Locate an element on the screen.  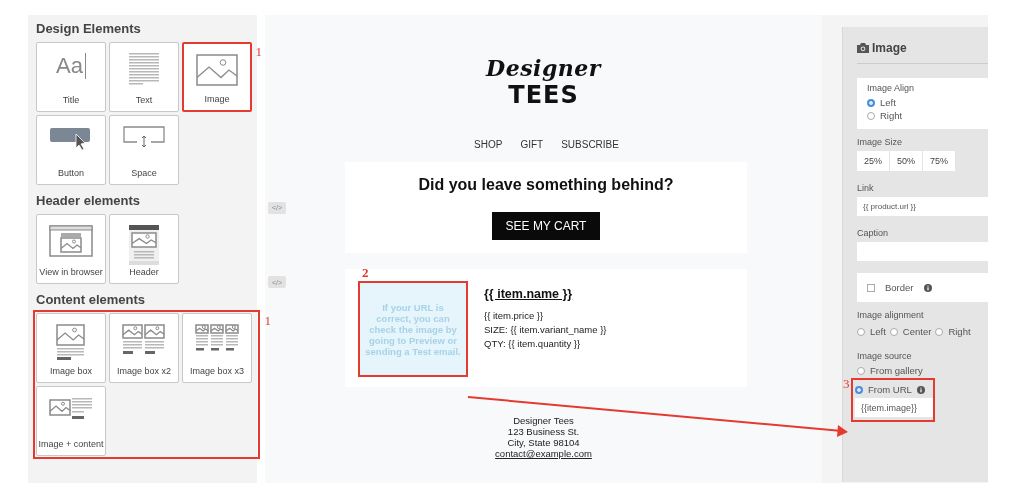
product-detail: {{ item.price }} is located at coordinates (514, 315).